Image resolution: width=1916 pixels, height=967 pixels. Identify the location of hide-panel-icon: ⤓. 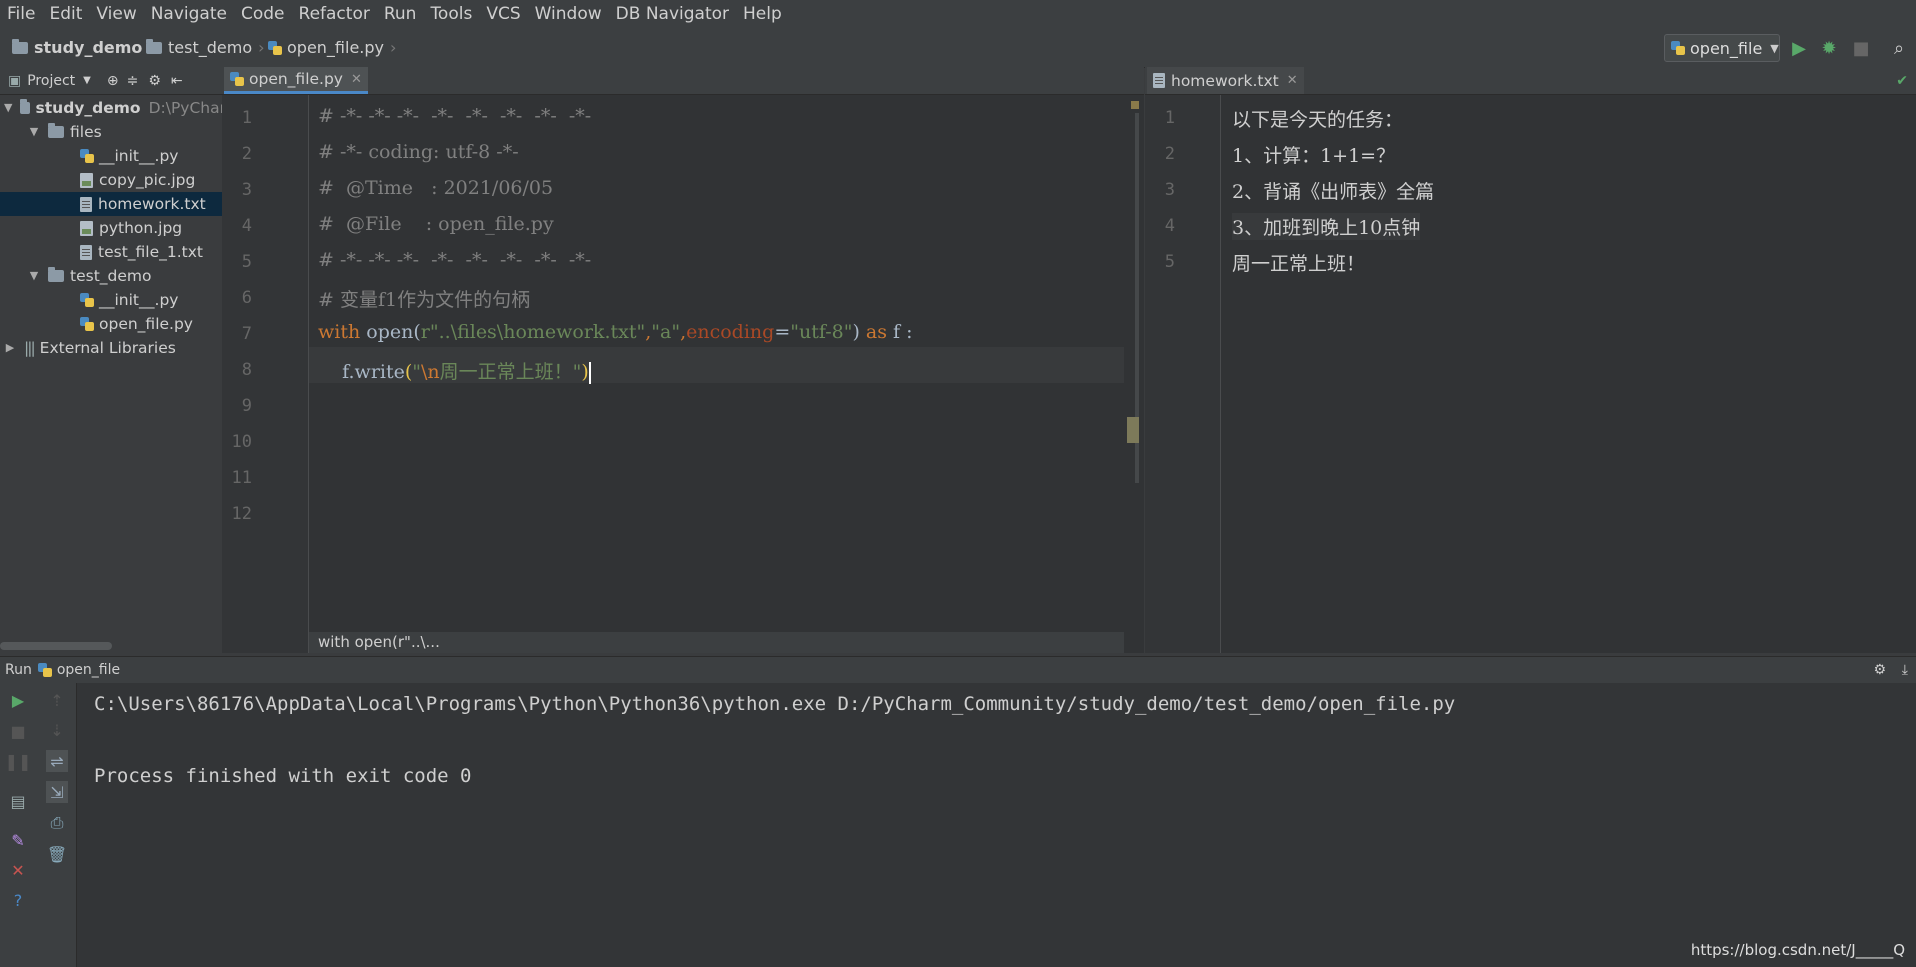
(1905, 670).